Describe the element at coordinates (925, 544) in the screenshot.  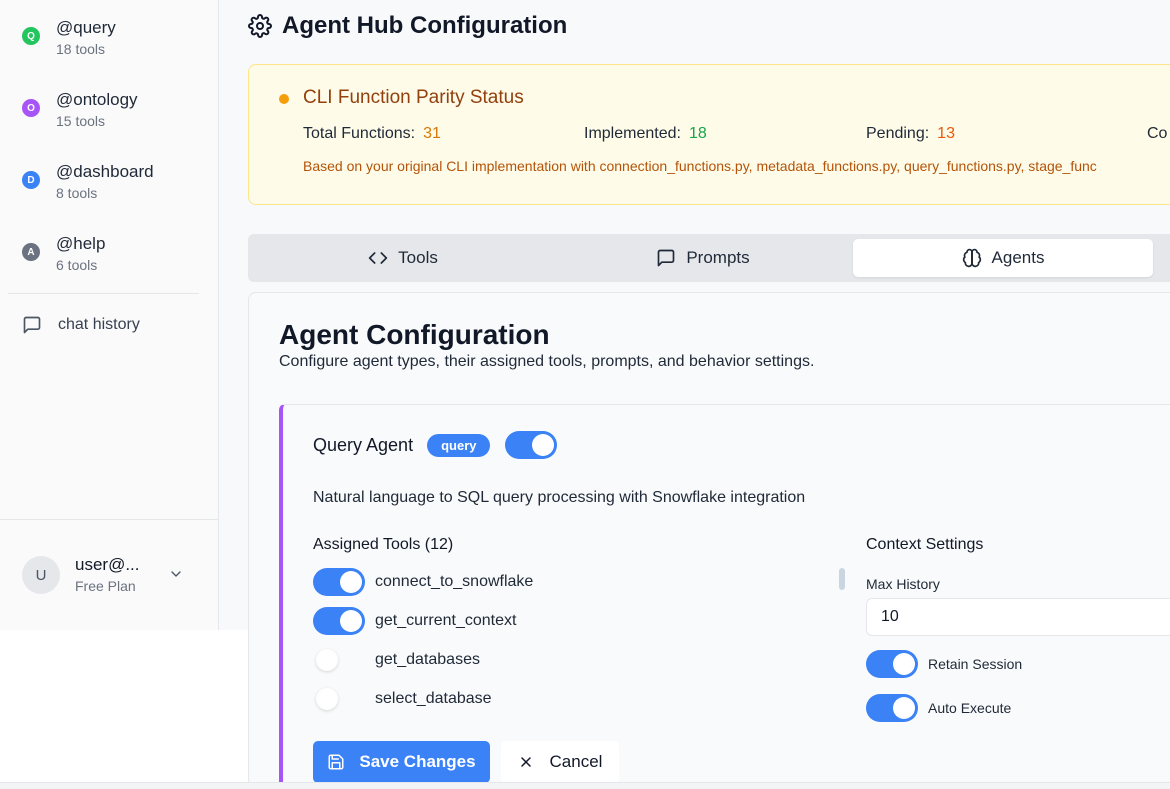
I see `context-settings-title: Context Settings` at that location.